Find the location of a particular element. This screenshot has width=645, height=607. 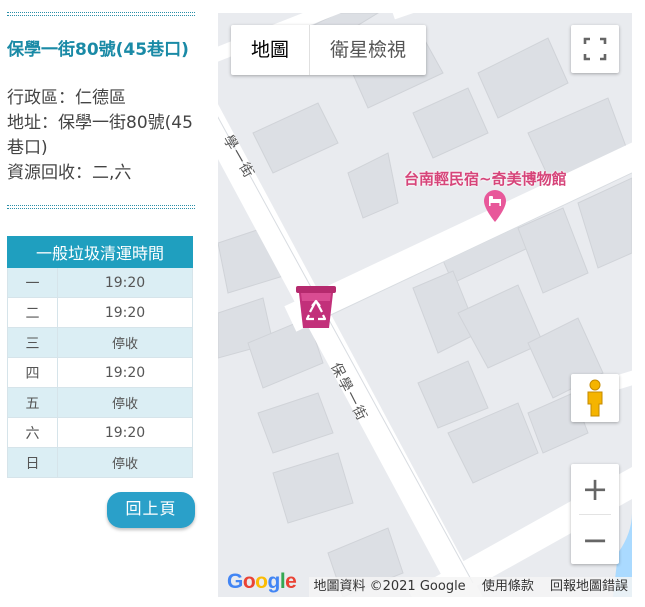

terms-link: 使用條款 is located at coordinates (508, 586).